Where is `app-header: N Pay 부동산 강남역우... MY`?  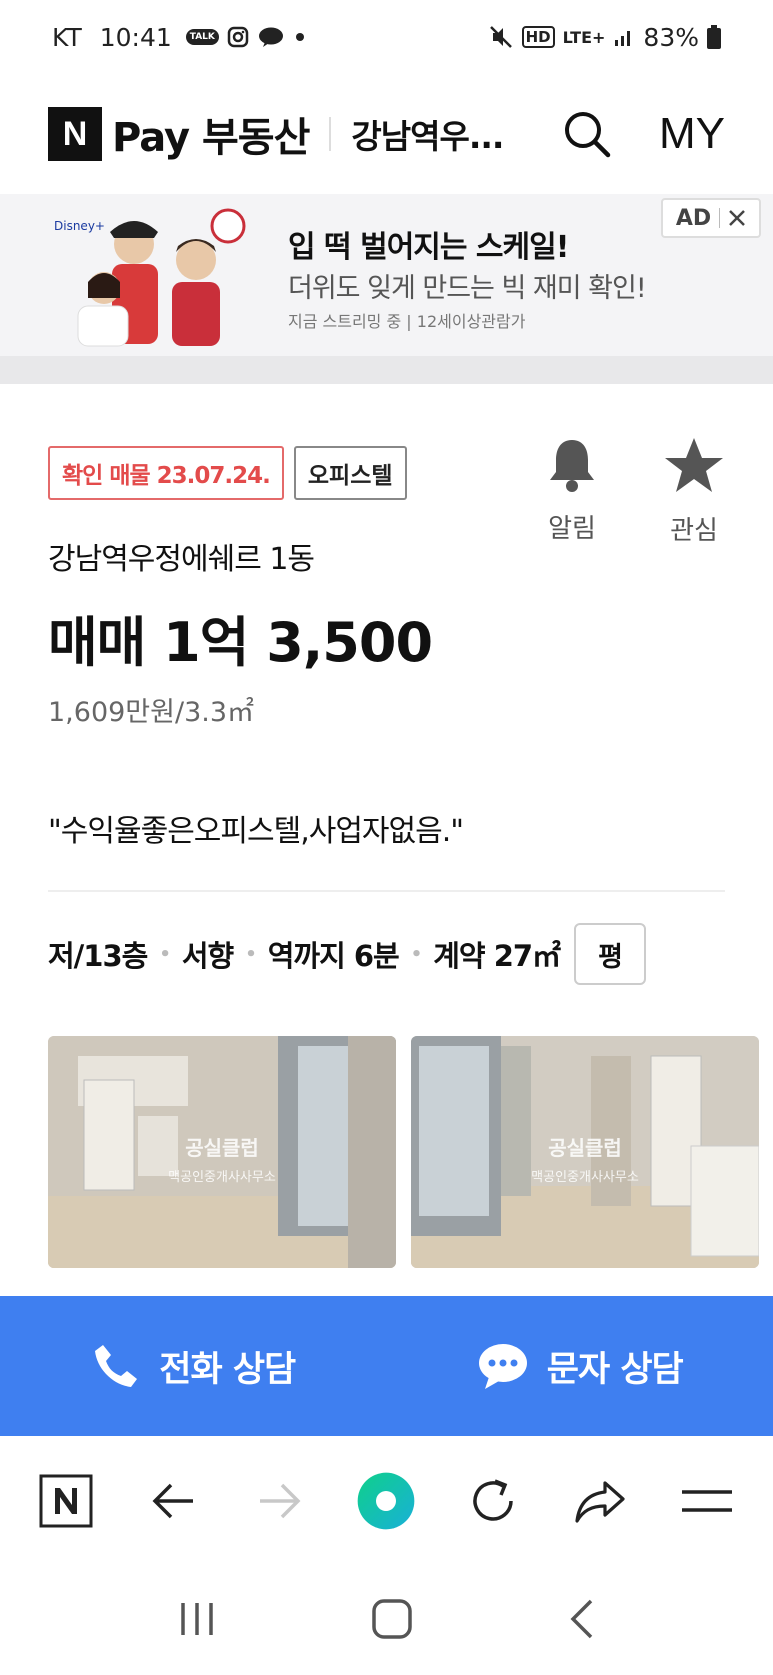 app-header: N Pay 부동산 강남역우... MY is located at coordinates (386, 134).